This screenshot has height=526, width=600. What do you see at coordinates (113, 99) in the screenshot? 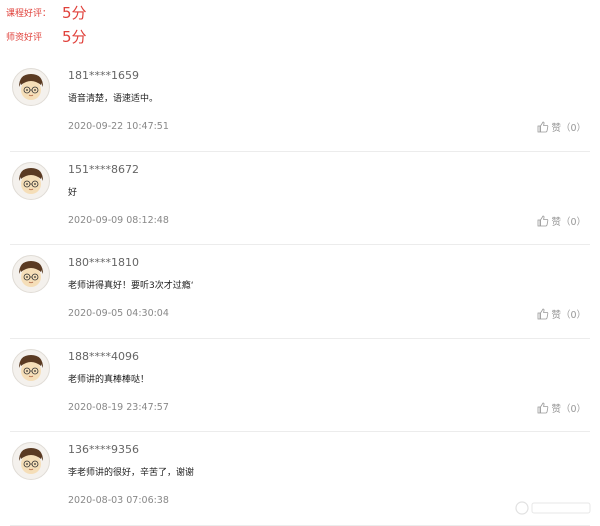
I see `comment-text: 语音清楚，语速适中。` at bounding box center [113, 99].